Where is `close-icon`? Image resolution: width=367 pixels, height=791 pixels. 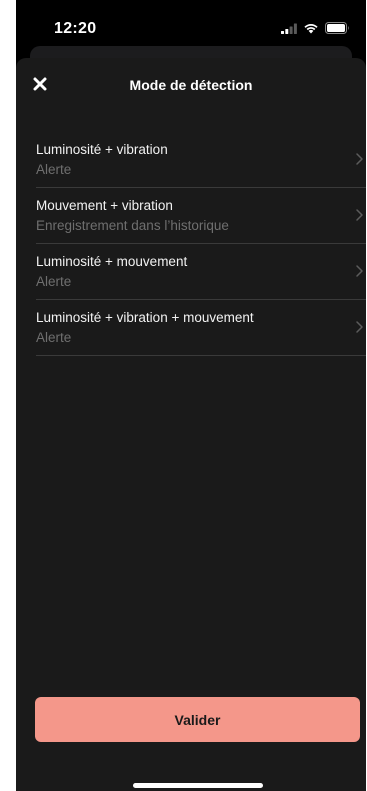 close-icon is located at coordinates (41, 85).